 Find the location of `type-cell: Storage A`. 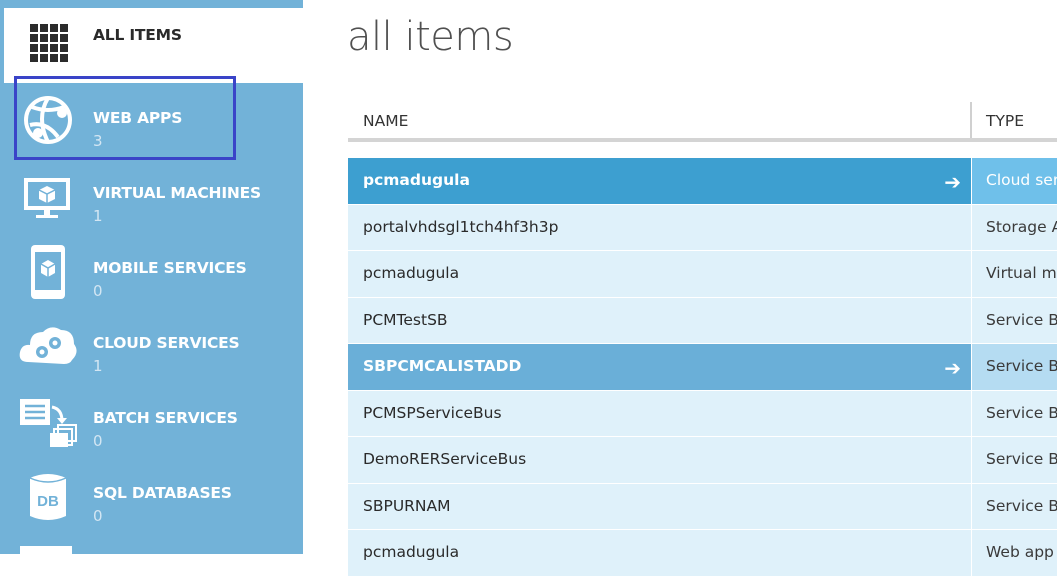

type-cell: Storage A is located at coordinates (1014, 227).